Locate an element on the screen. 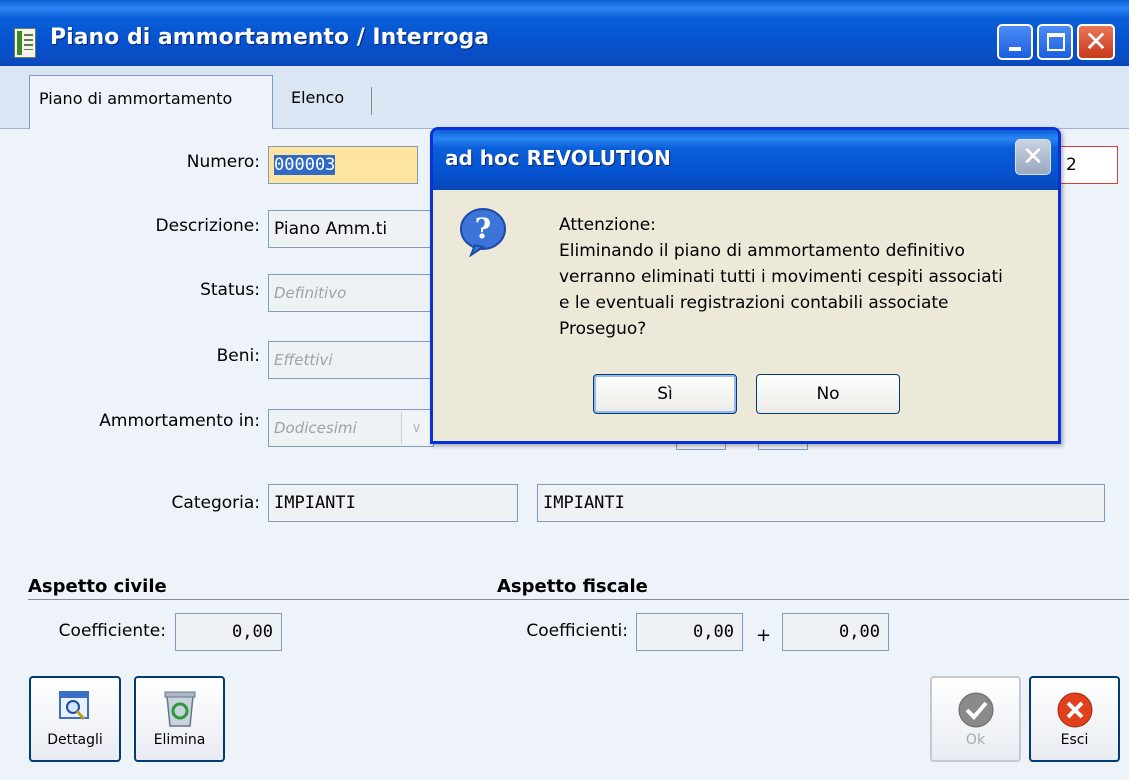  dettagli-button: Dettagli is located at coordinates (75, 719).